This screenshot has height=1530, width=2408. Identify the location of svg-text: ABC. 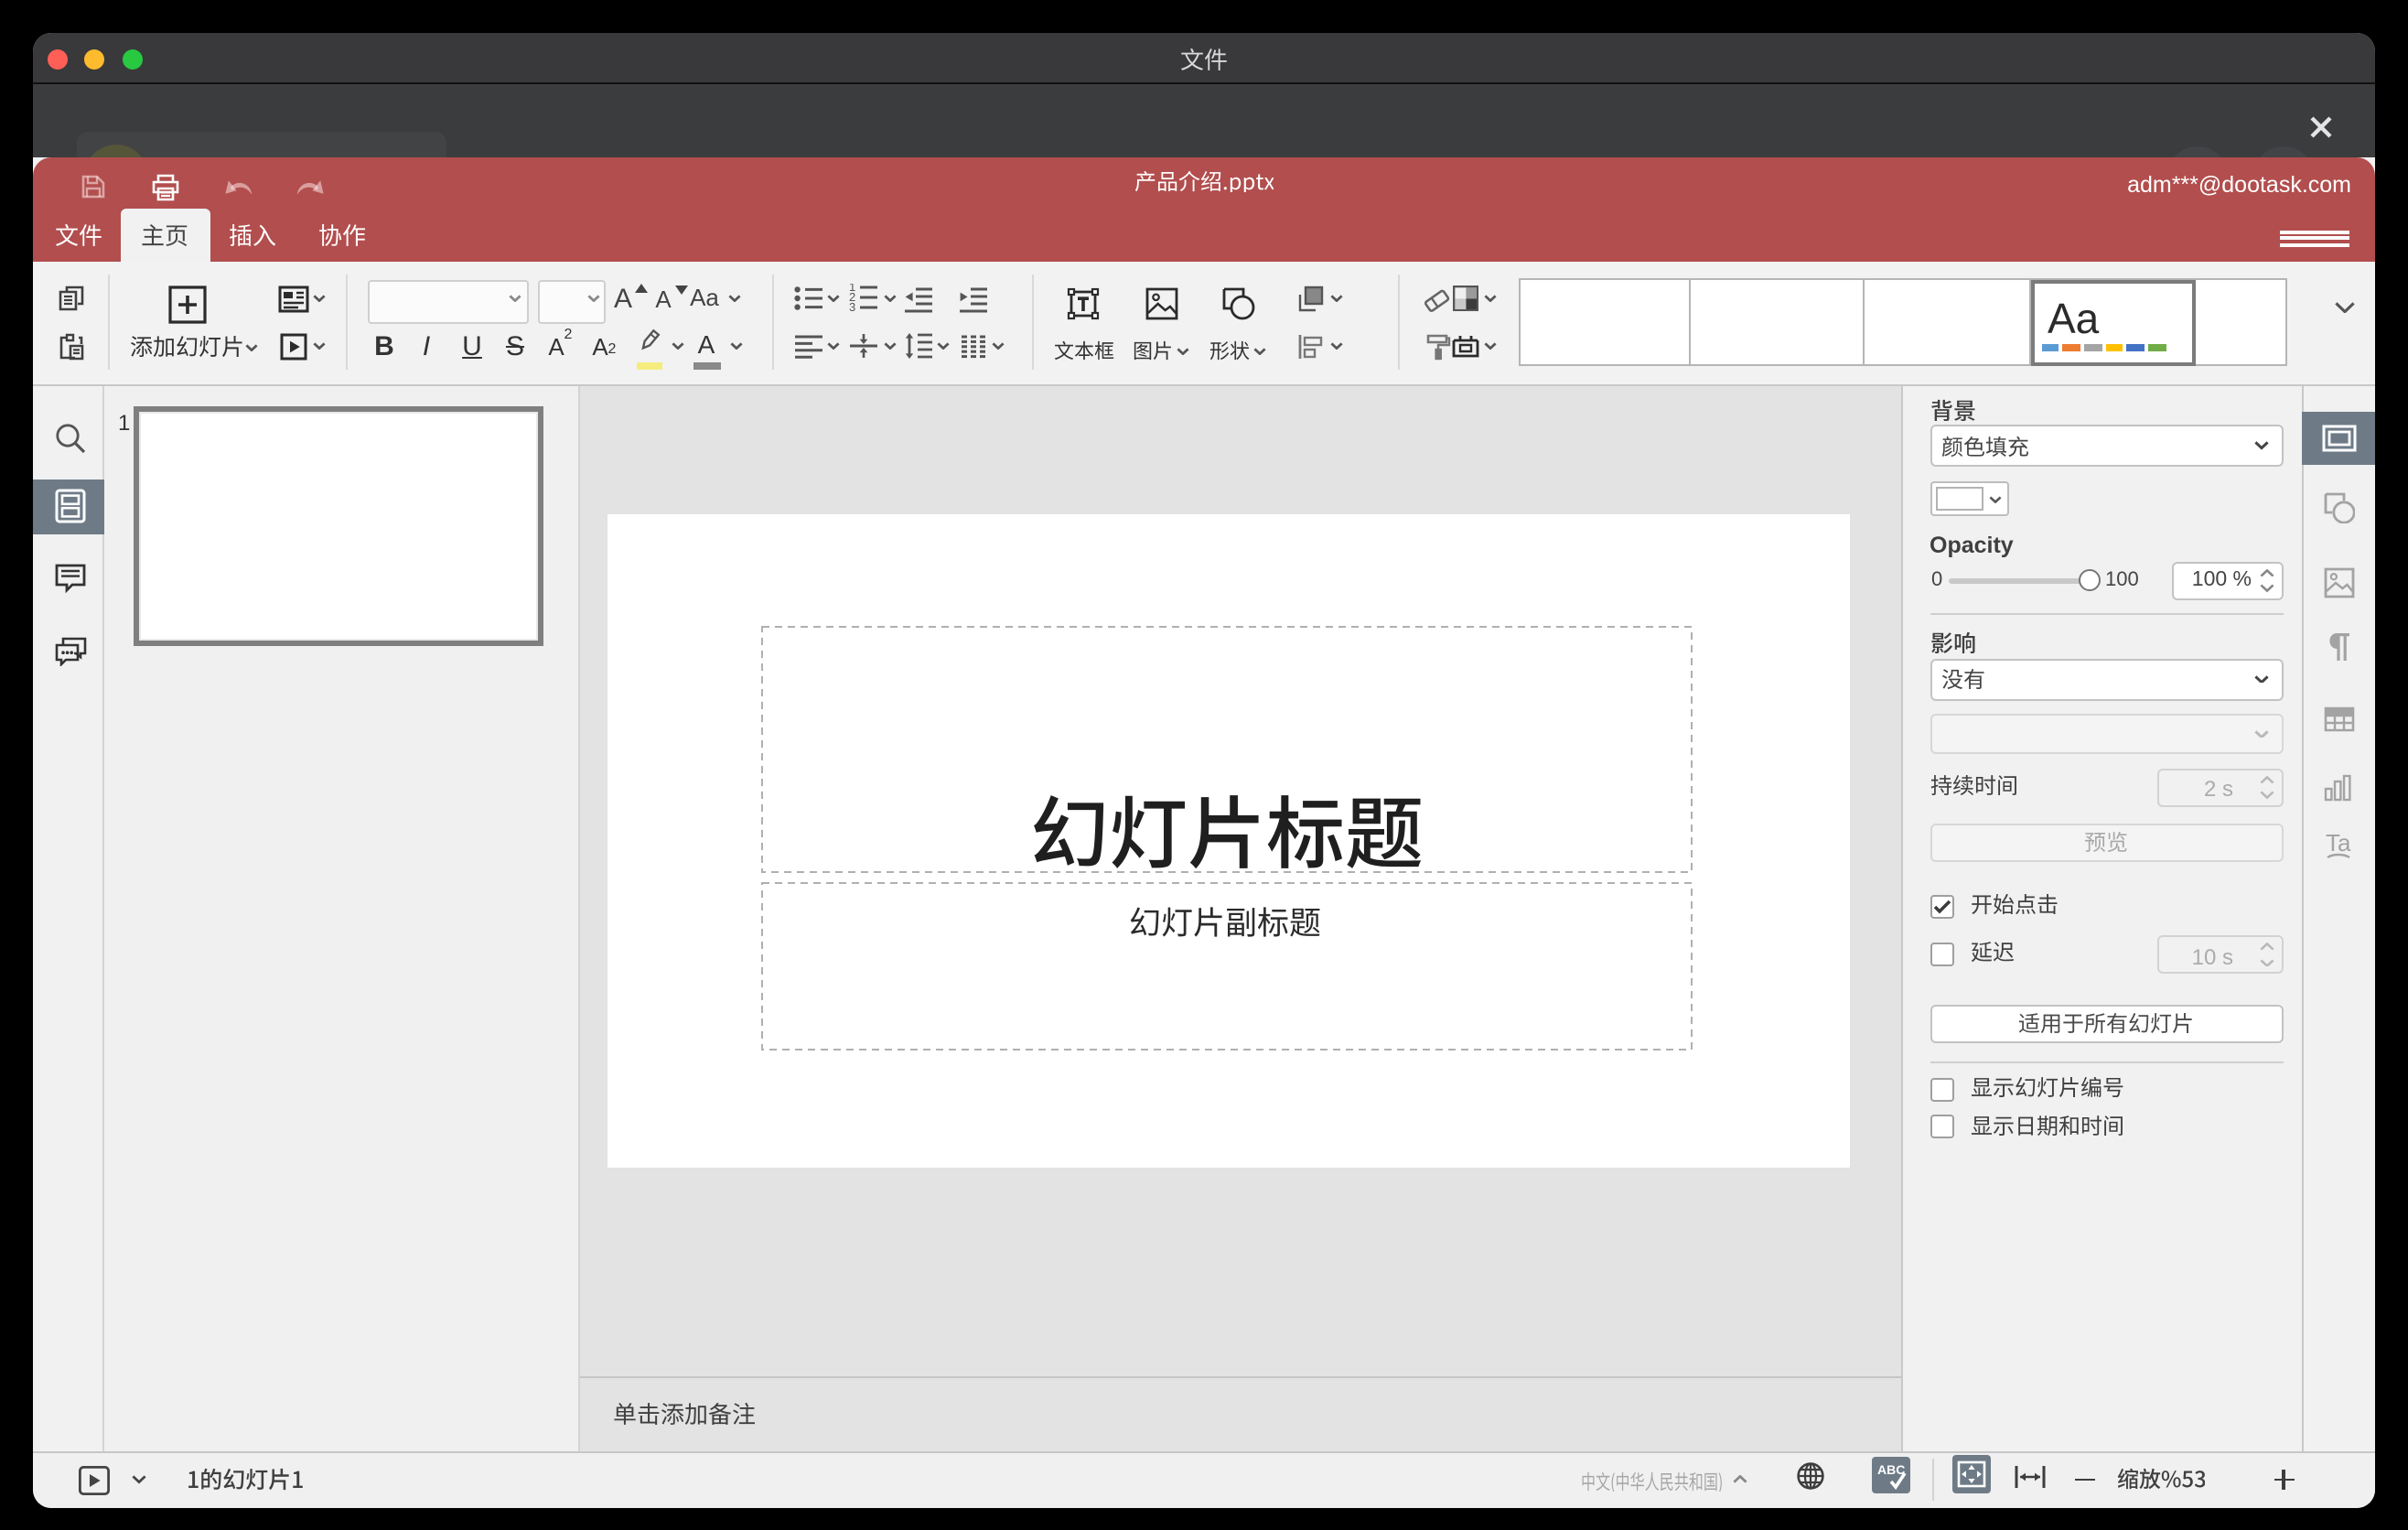
(1890, 1468).